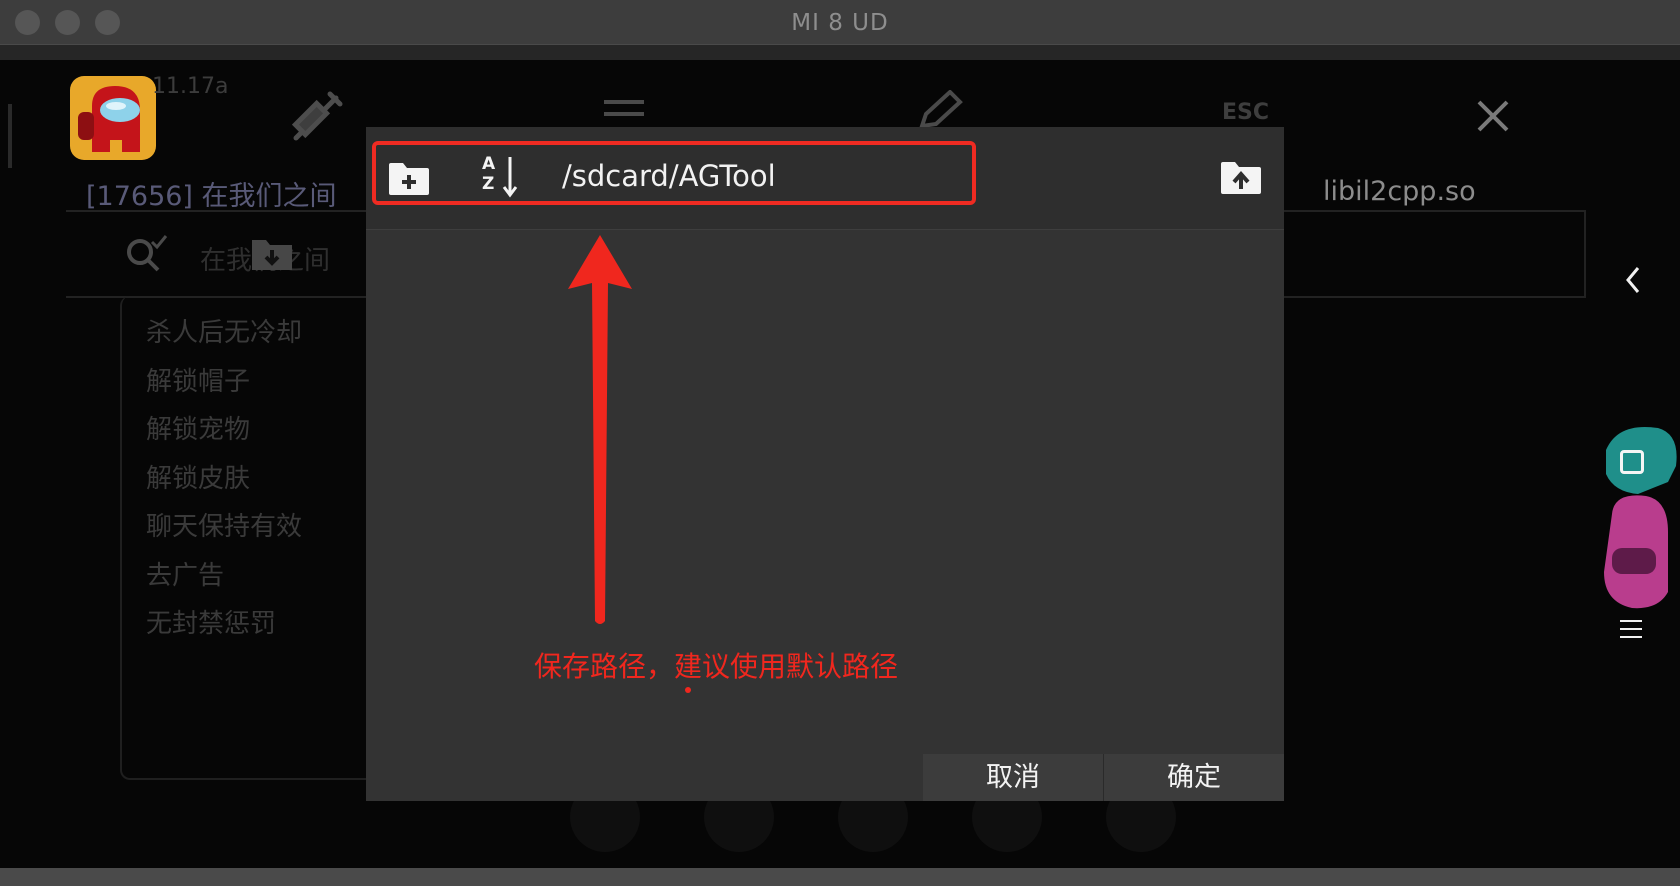 This screenshot has width=1680, height=886. What do you see at coordinates (1632, 462) in the screenshot?
I see `square-home-icon` at bounding box center [1632, 462].